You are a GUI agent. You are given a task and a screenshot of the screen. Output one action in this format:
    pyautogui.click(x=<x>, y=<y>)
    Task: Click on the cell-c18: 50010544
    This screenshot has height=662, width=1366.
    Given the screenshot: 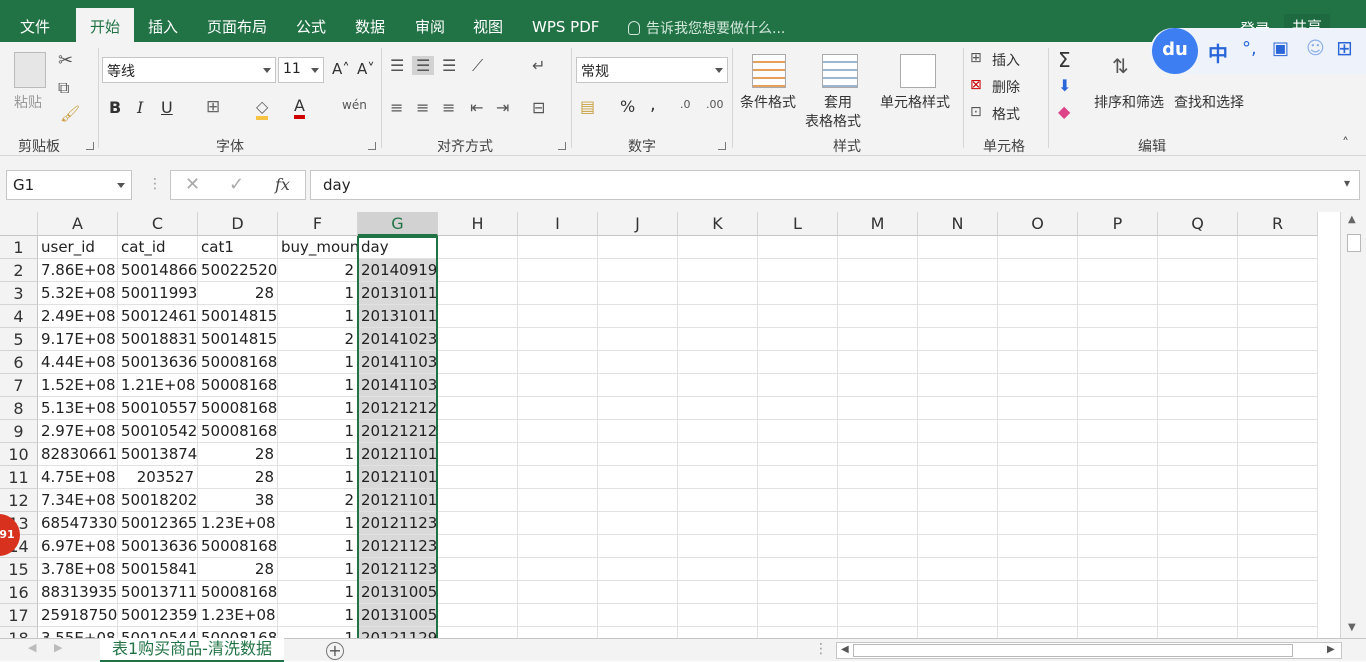 What is the action you would take?
    pyautogui.click(x=158, y=632)
    